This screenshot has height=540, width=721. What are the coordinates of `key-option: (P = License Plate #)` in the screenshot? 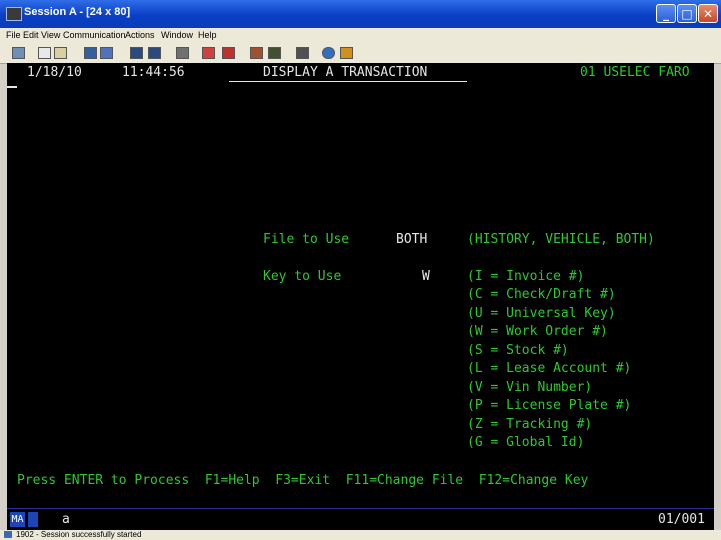 It's located at (549, 405).